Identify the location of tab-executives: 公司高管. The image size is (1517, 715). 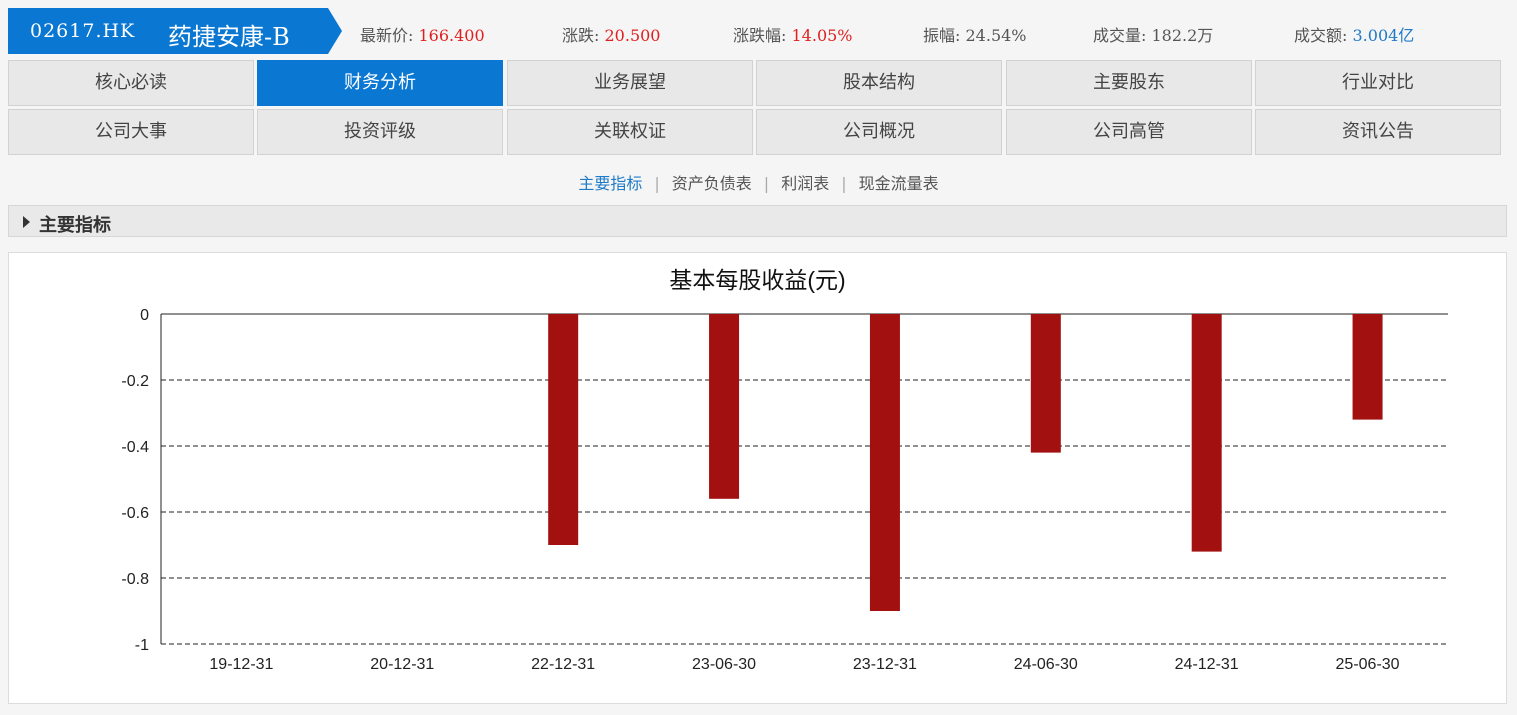
(1129, 132).